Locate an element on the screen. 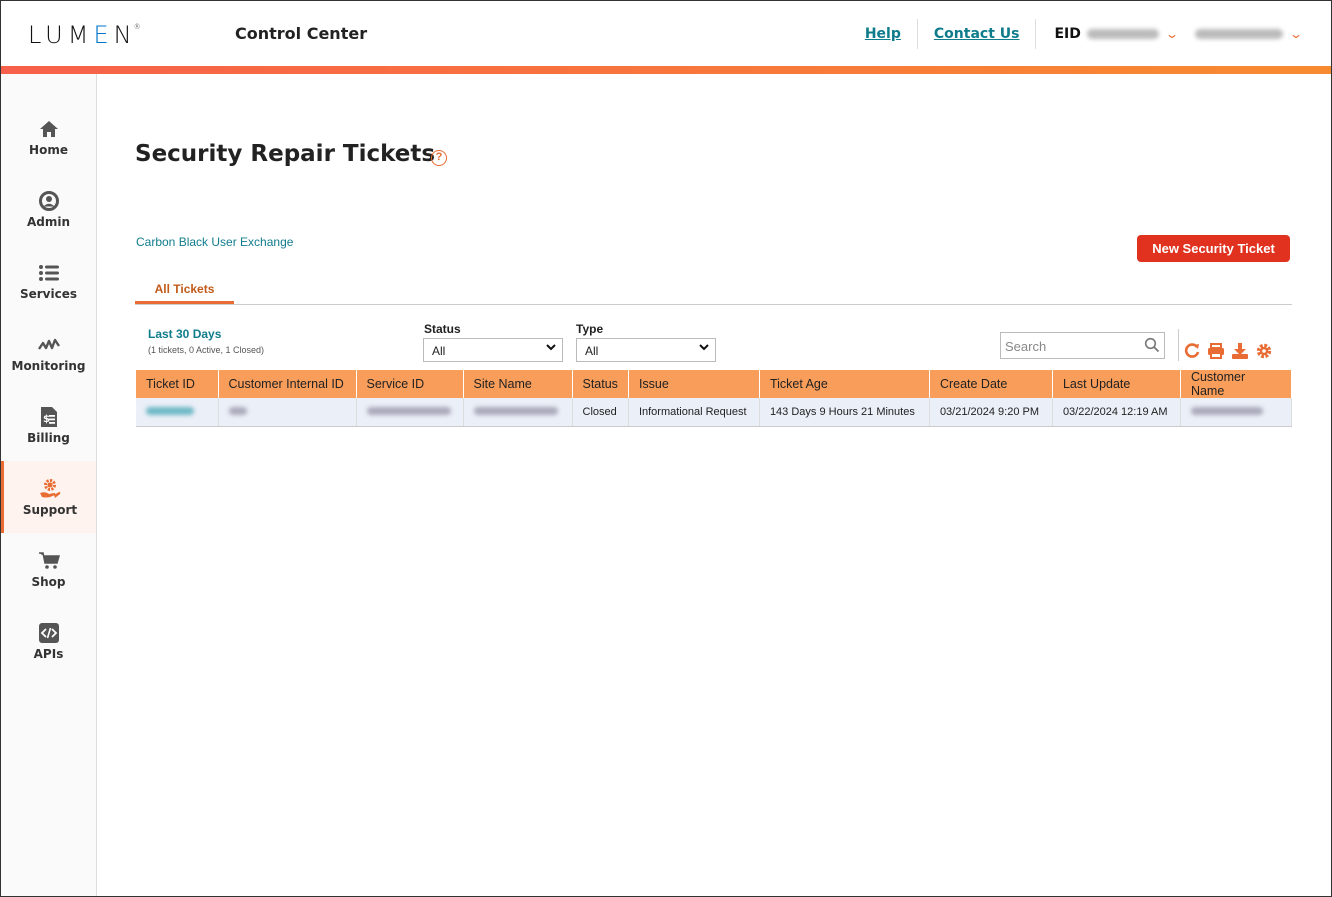  list-icon is located at coordinates (49, 273).